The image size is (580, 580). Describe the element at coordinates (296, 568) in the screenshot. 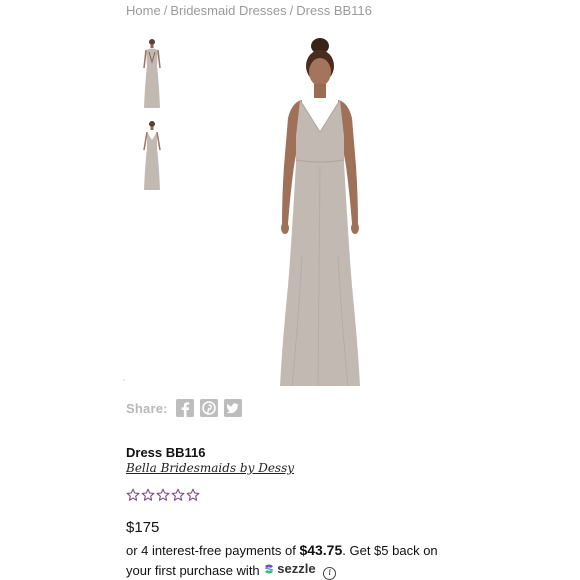

I see `sezzle-wordmark: sezzle` at that location.